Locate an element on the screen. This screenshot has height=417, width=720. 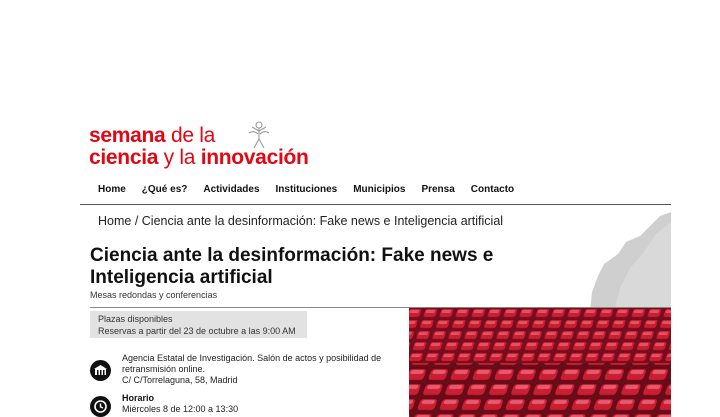
logo-line-2: ciencia y la innovación is located at coordinates (199, 157).